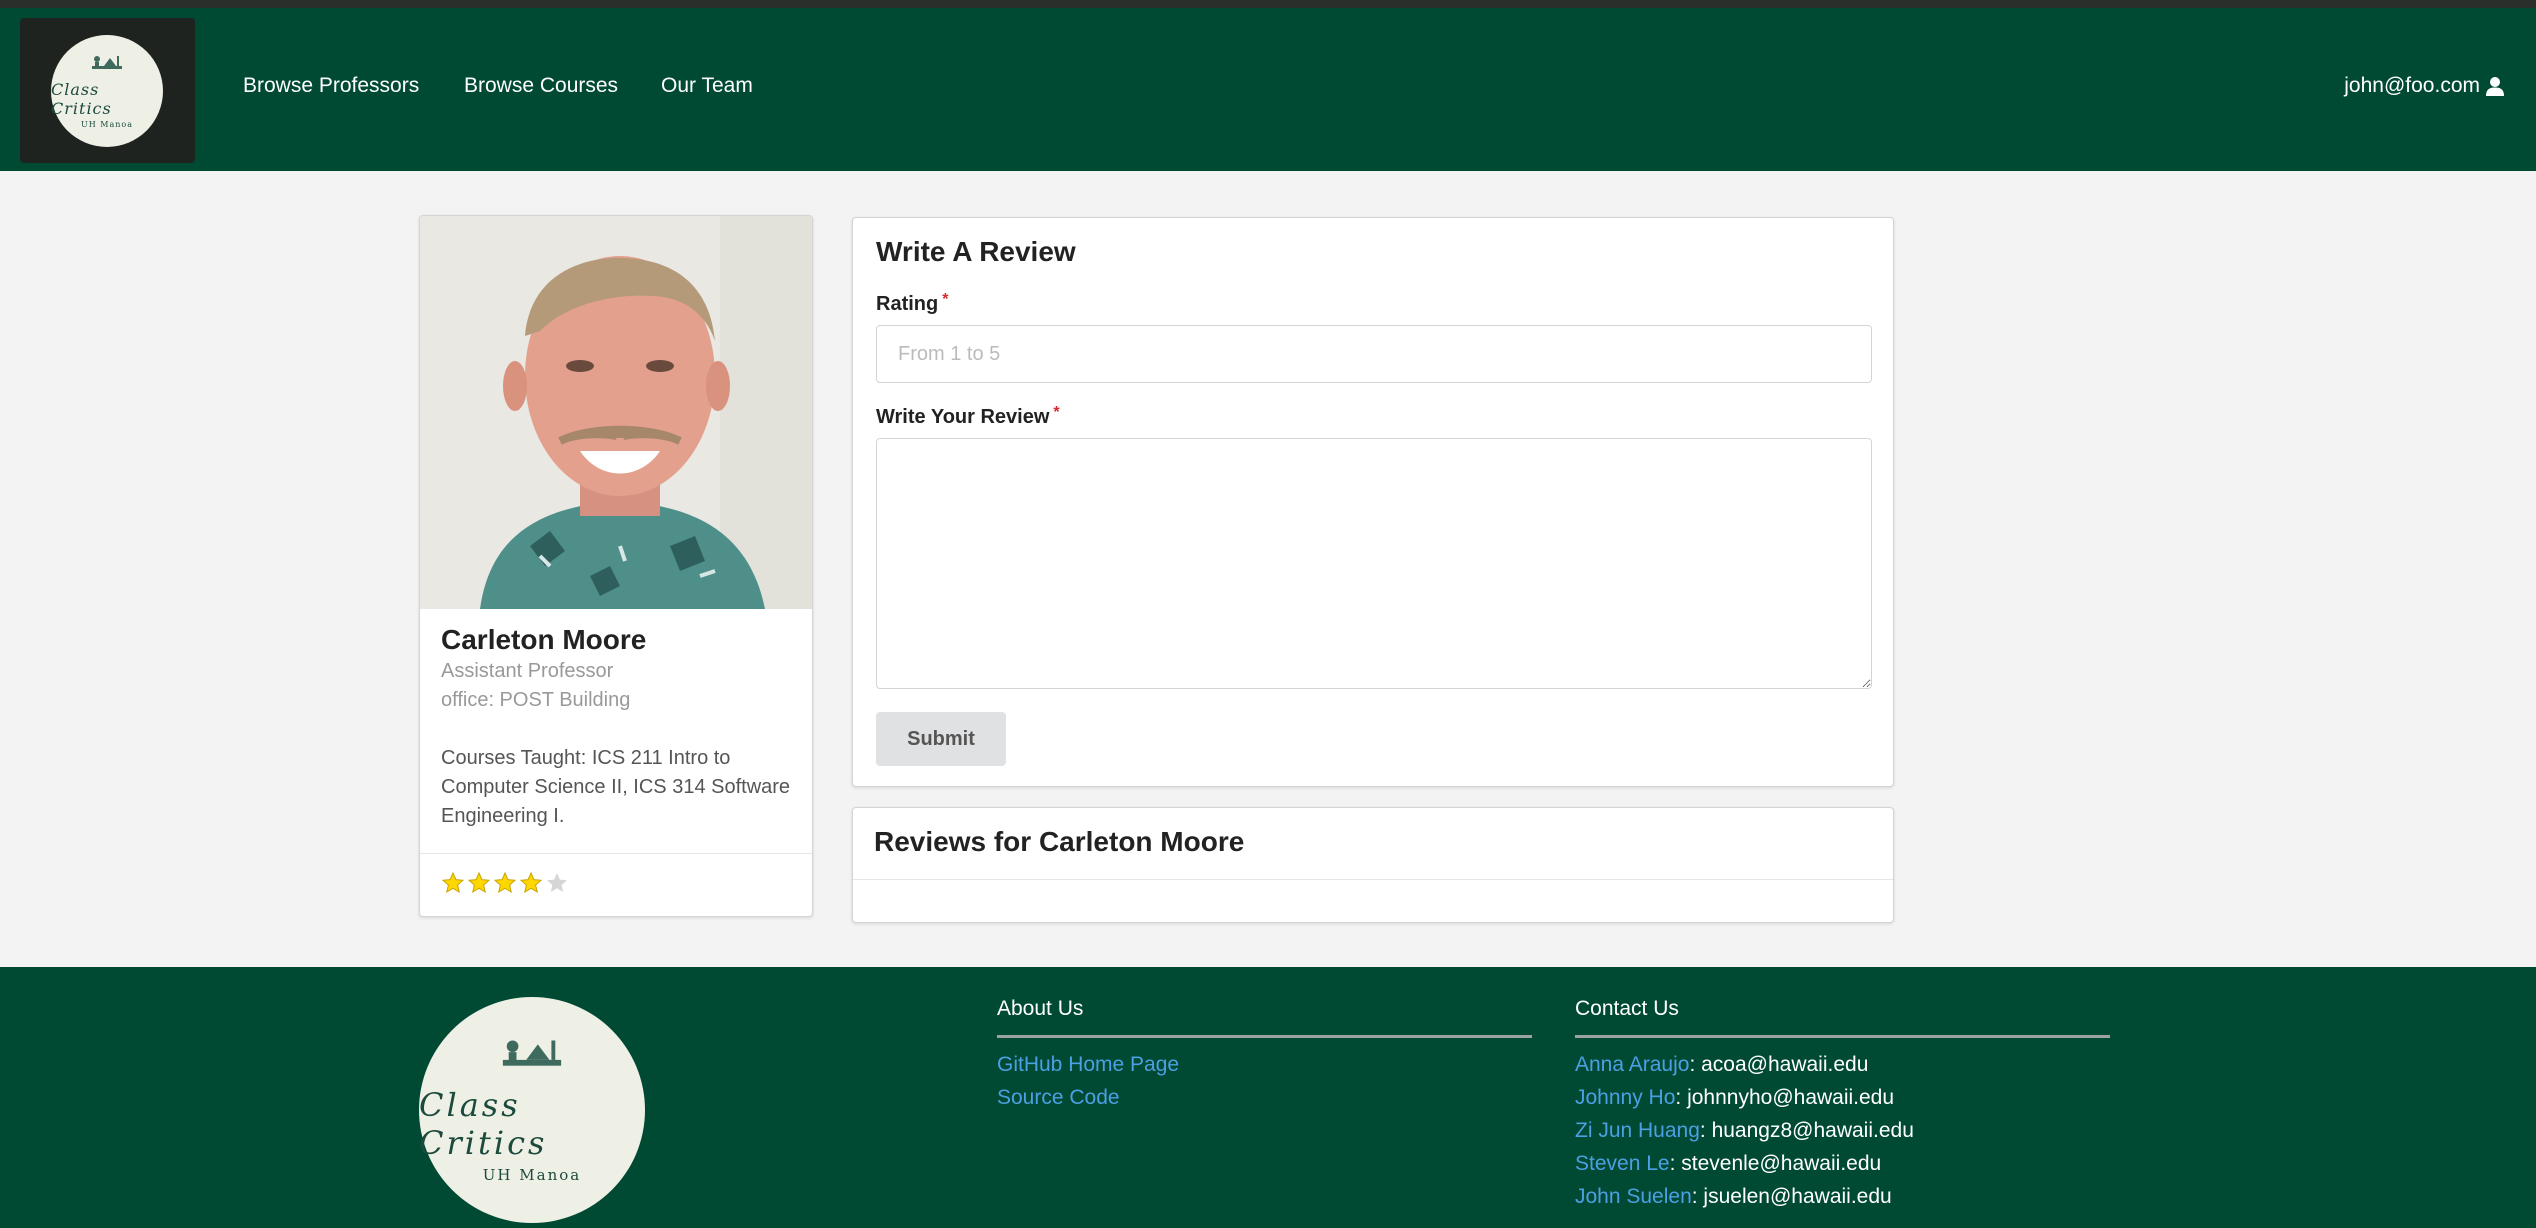 This screenshot has height=1228, width=2536. What do you see at coordinates (1059, 841) in the screenshot?
I see `reviews-title: Reviews for Carleton Moore` at bounding box center [1059, 841].